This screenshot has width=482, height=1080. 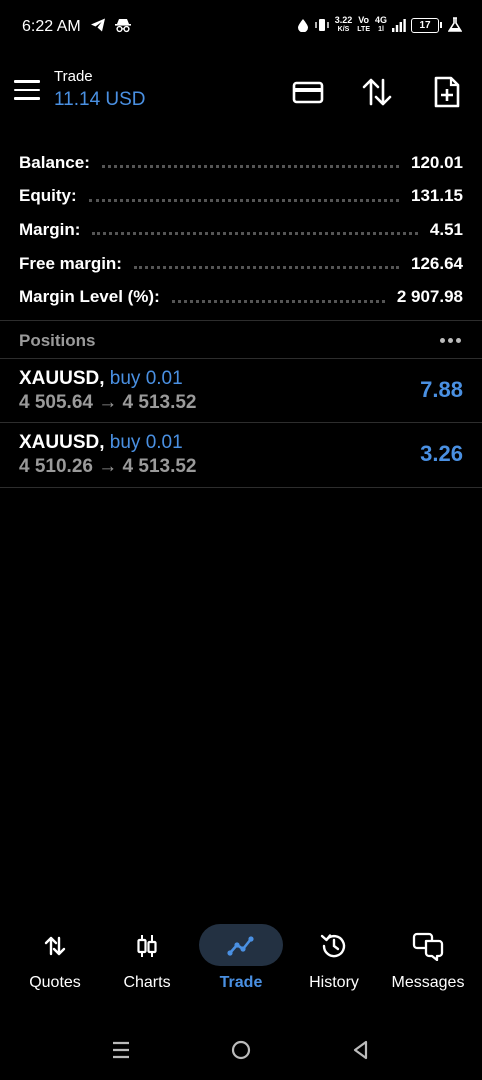 I want to click on nav-label: Charts, so click(x=147, y=982).